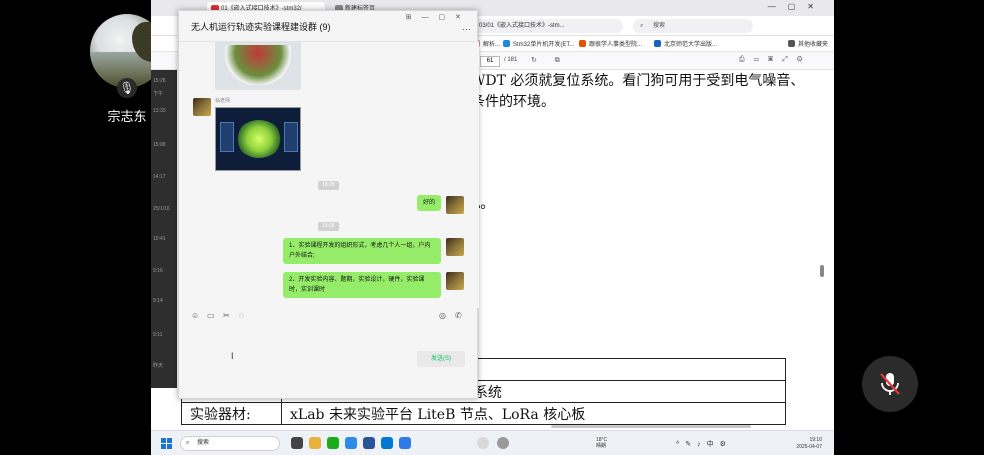  What do you see at coordinates (429, 203) in the screenshot?
I see `message-bubble: 好的` at bounding box center [429, 203].